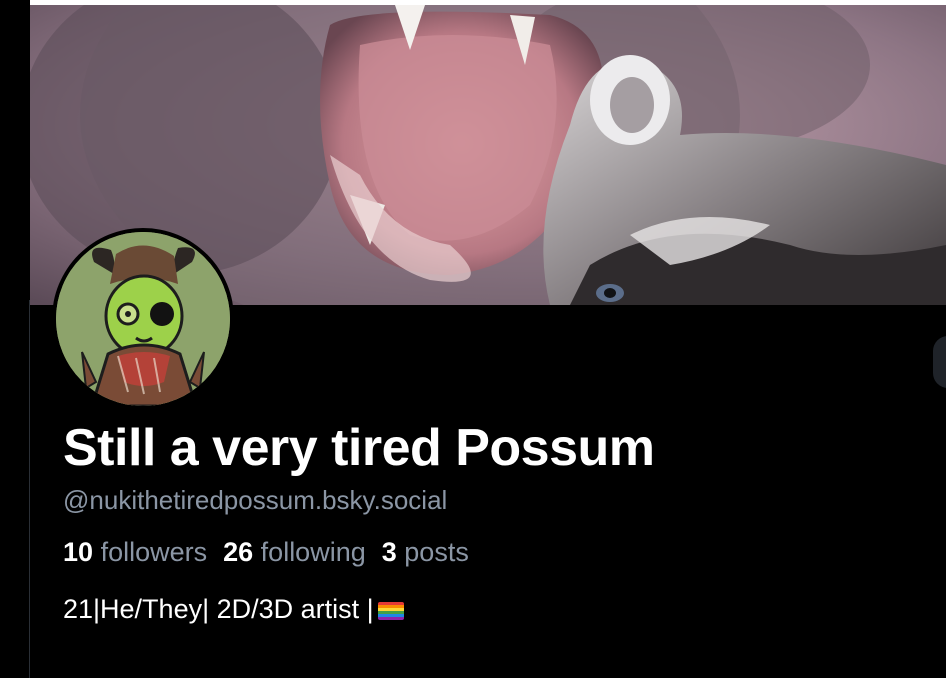  What do you see at coordinates (313, 552) in the screenshot?
I see `following-label: following` at bounding box center [313, 552].